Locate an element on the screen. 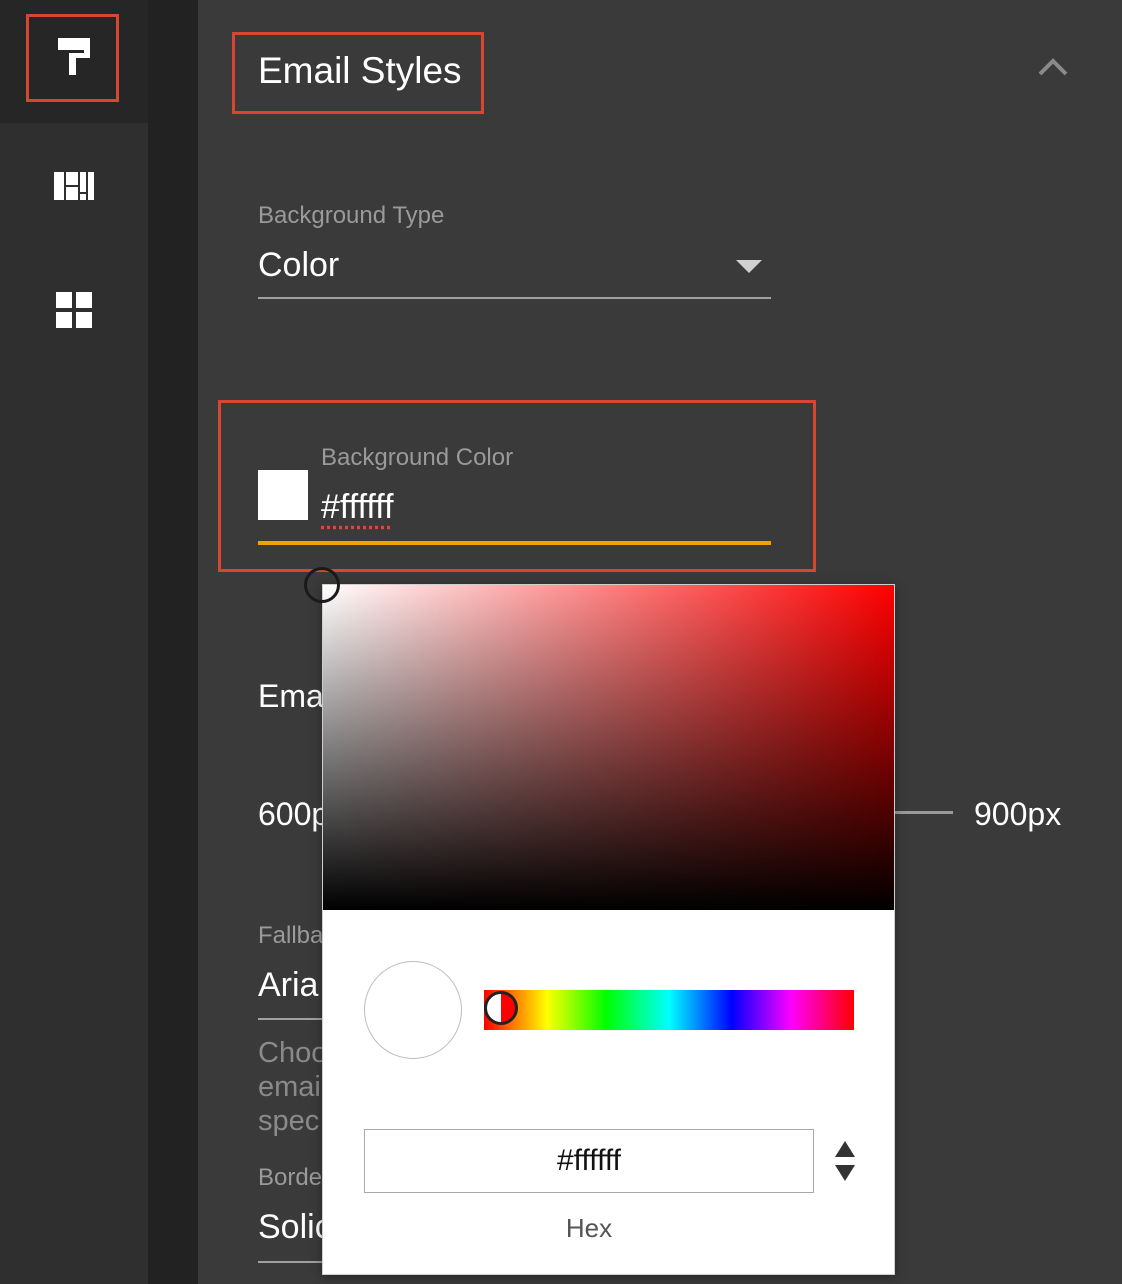 This screenshot has height=1284, width=1122. border-label: Borde is located at coordinates (290, 1177).